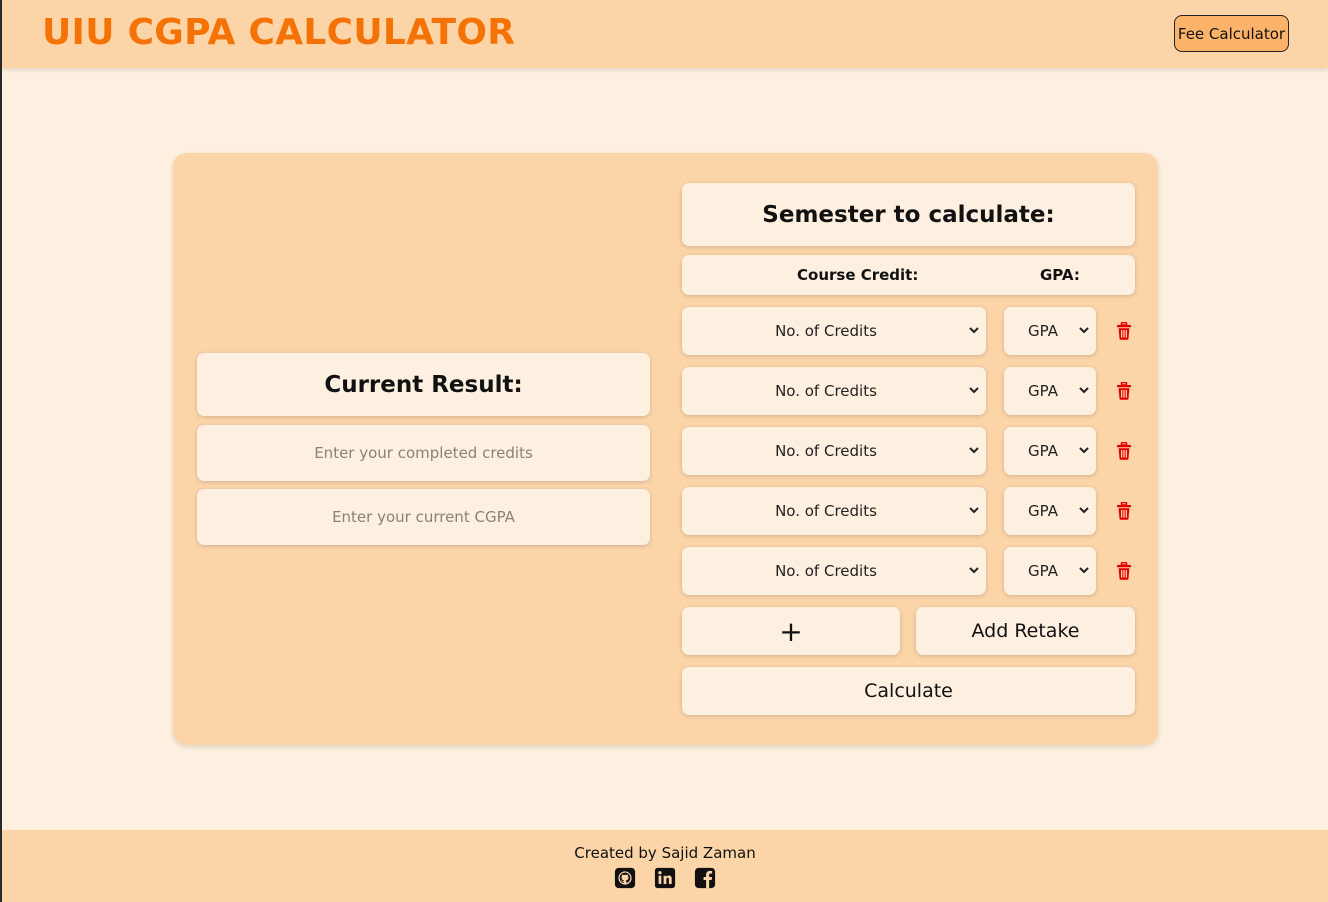 Image resolution: width=1328 pixels, height=902 pixels. What do you see at coordinates (665, 866) in the screenshot?
I see `site-footer: Created by Sajid Zaman` at bounding box center [665, 866].